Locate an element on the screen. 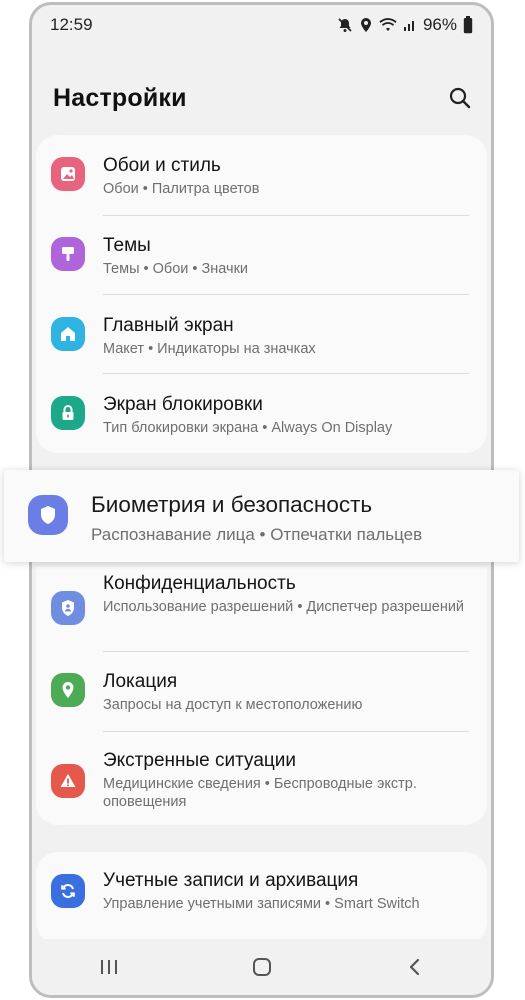 This screenshot has height=1000, width=525. settings-item-subtitle: Темы • Обои • Значки is located at coordinates (176, 269).